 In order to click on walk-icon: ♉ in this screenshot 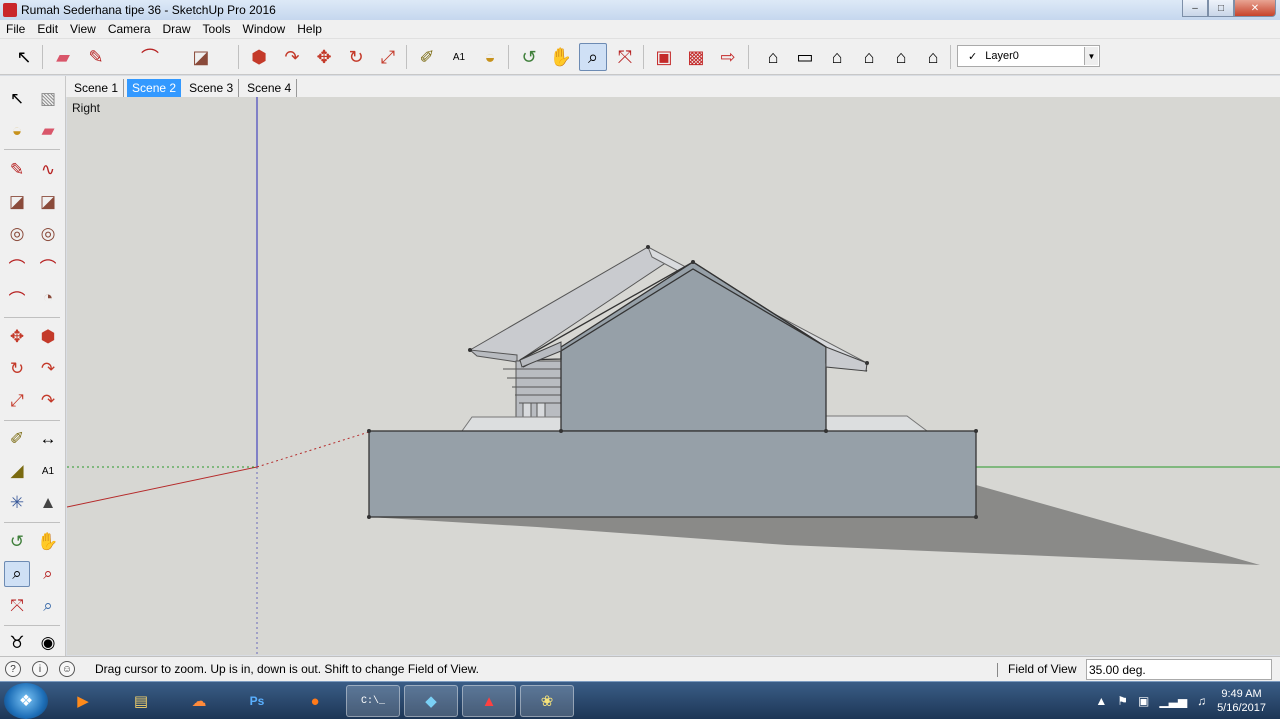, I will do `click(17, 643)`.